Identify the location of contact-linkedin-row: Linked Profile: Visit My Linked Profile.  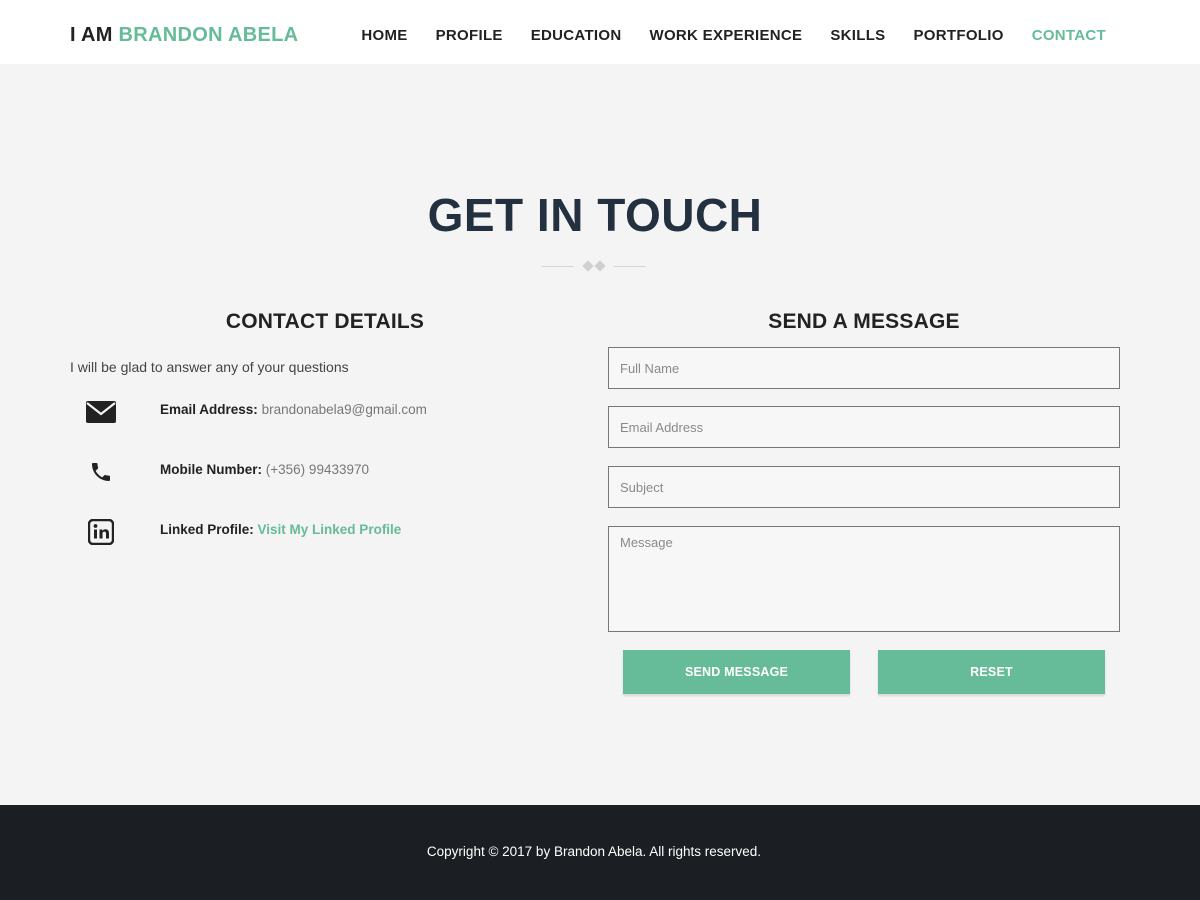
(325, 535).